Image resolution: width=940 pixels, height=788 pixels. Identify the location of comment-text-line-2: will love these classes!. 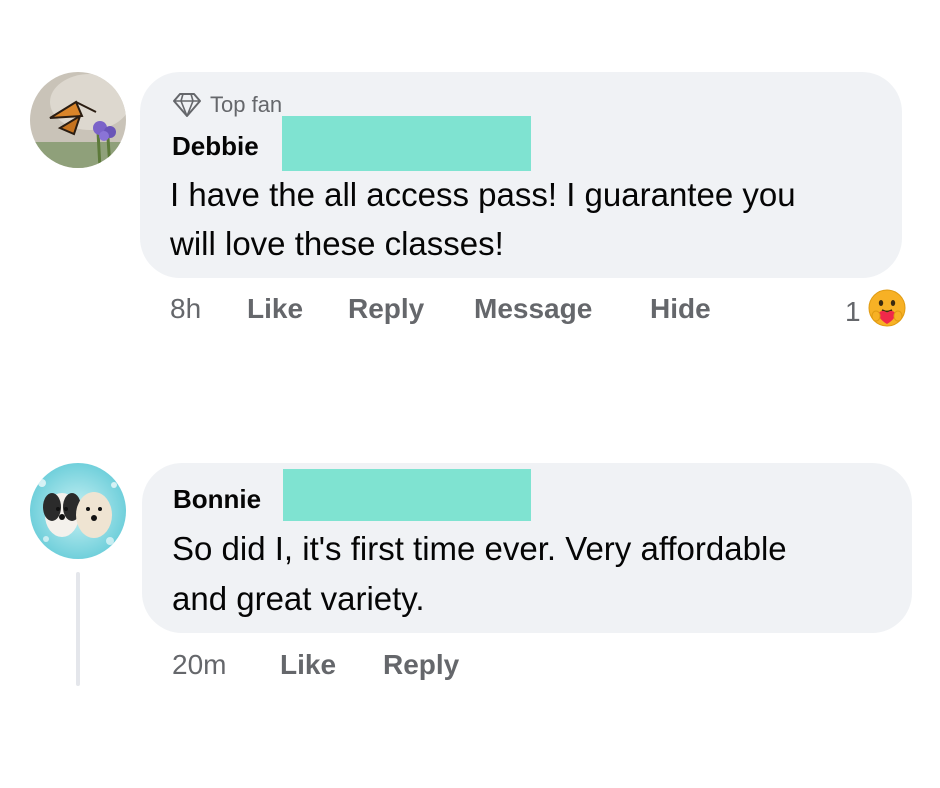
(337, 243).